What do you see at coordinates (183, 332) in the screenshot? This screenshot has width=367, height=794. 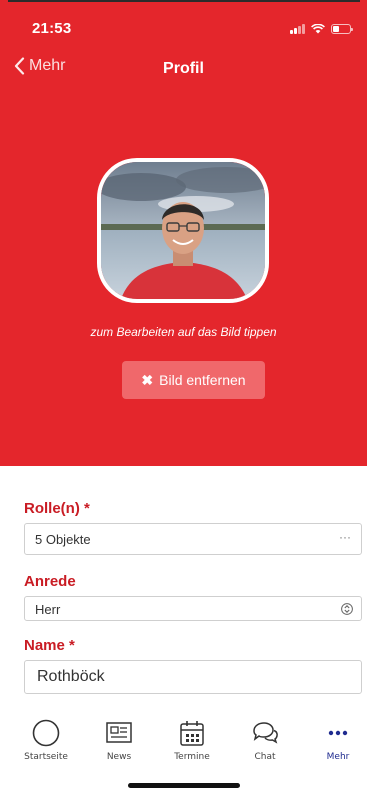 I see `photo-edit-hint: zum Bearbeiten auf das Bild tippen` at bounding box center [183, 332].